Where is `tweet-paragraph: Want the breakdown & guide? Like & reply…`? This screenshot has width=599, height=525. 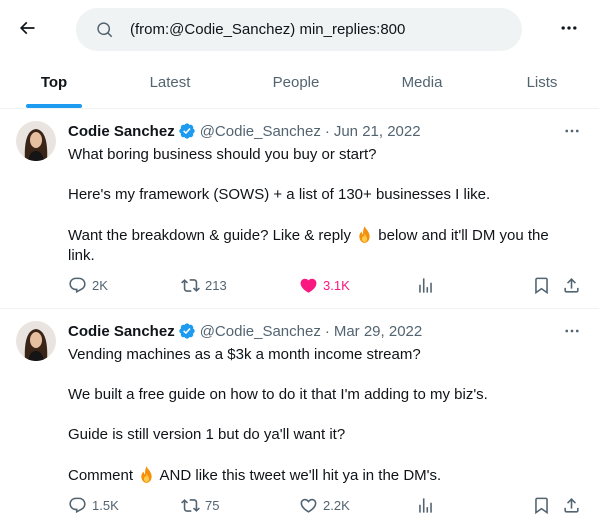
tweet-paragraph: Want the breakdown & guide? Like & reply… is located at coordinates (320, 245).